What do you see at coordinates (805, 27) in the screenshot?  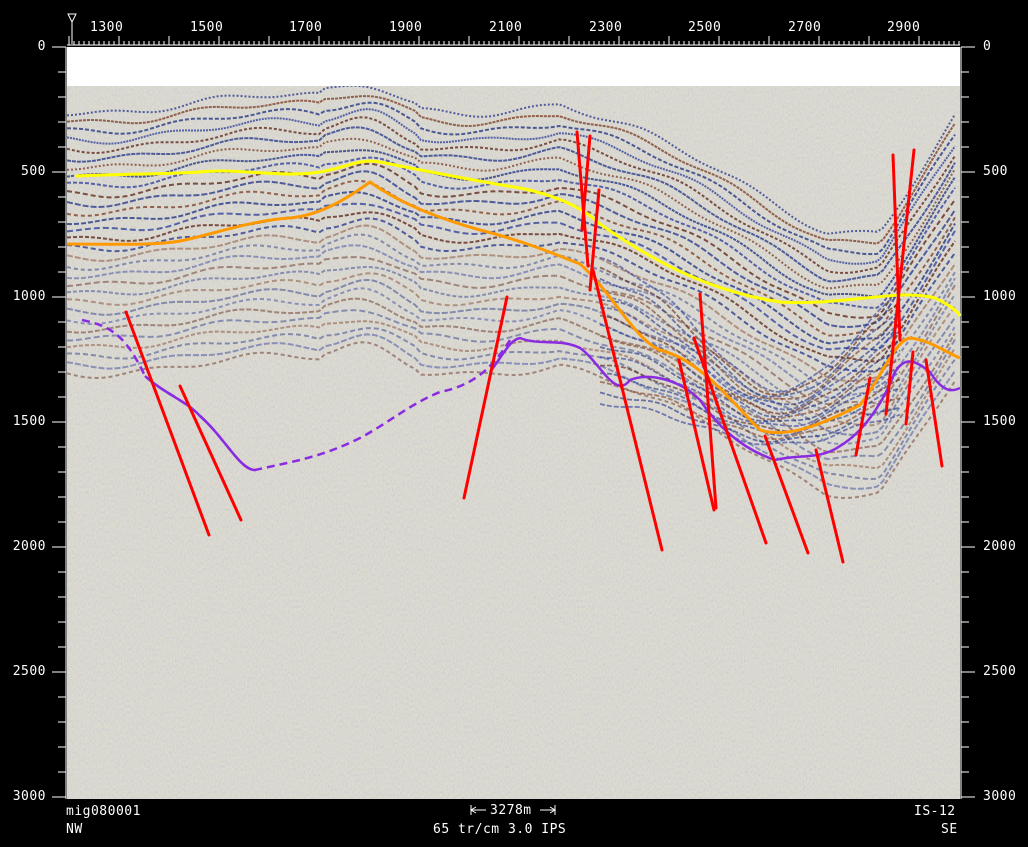 I see `top-tick-label: 2700` at bounding box center [805, 27].